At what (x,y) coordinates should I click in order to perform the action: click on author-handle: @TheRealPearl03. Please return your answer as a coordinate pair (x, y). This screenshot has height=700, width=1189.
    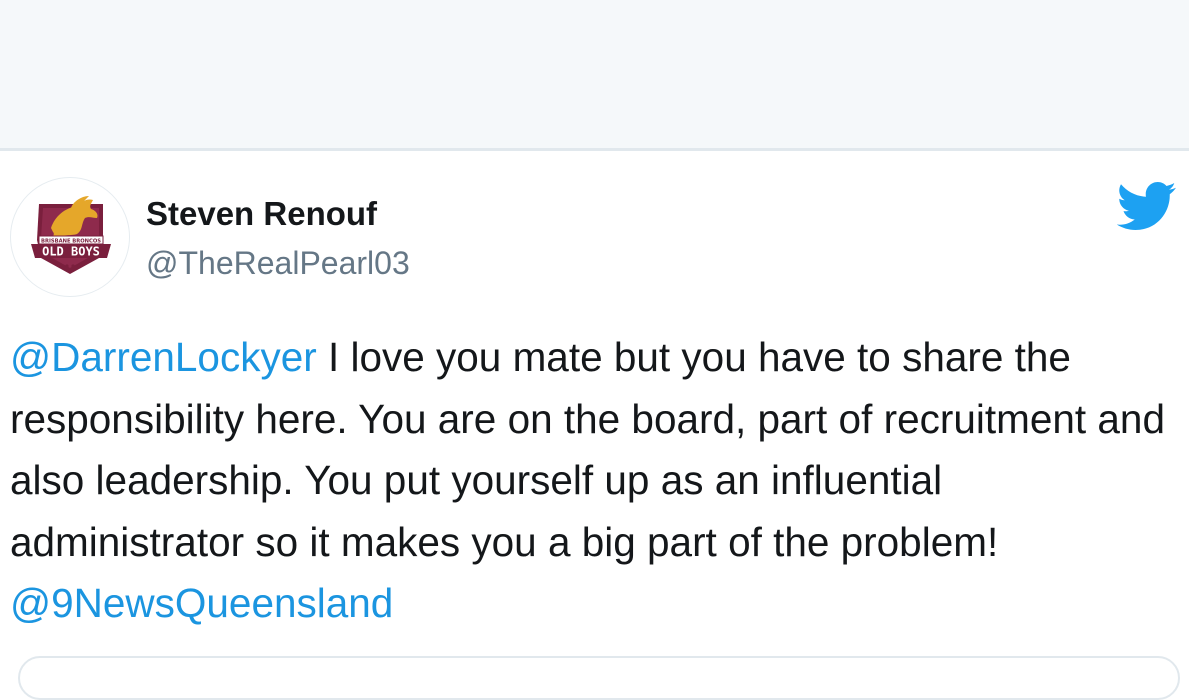
    Looking at the image, I should click on (278, 263).